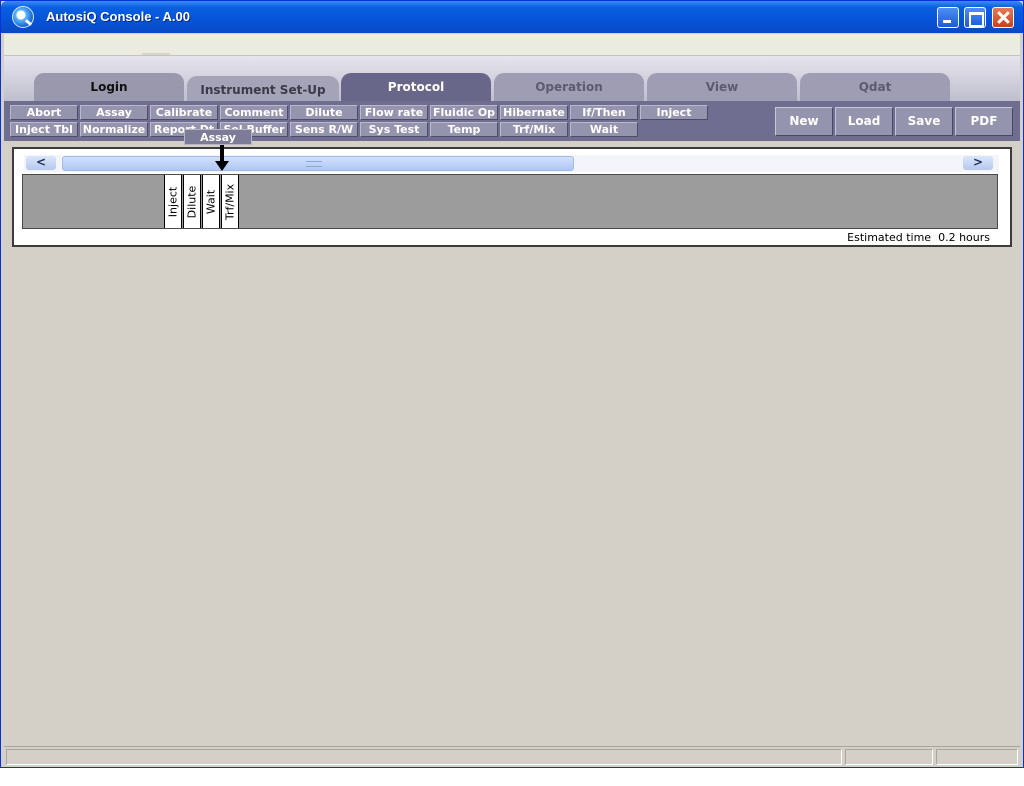  What do you see at coordinates (44, 129) in the screenshot?
I see `inject-tbl-button: Inject Tbl` at bounding box center [44, 129].